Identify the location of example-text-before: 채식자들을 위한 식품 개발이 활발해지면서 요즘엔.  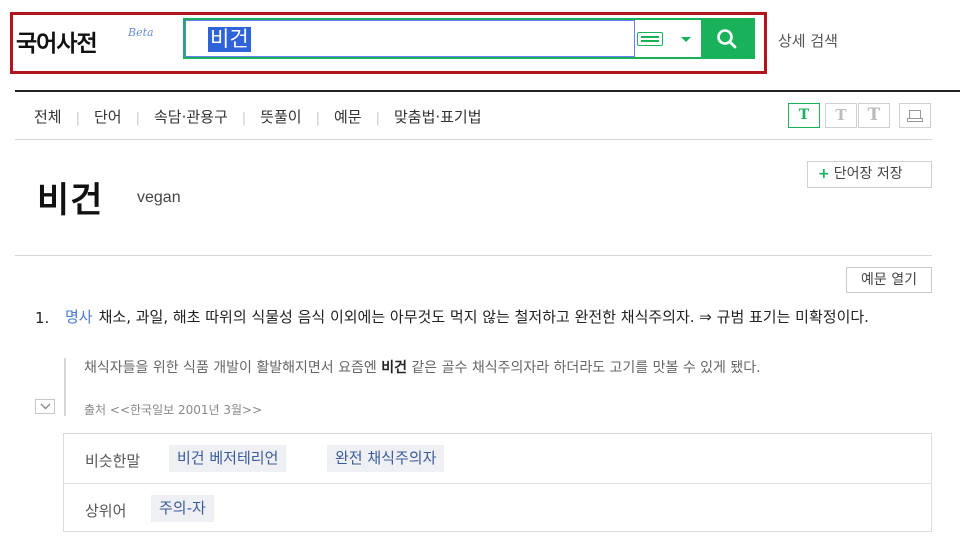
(233, 368).